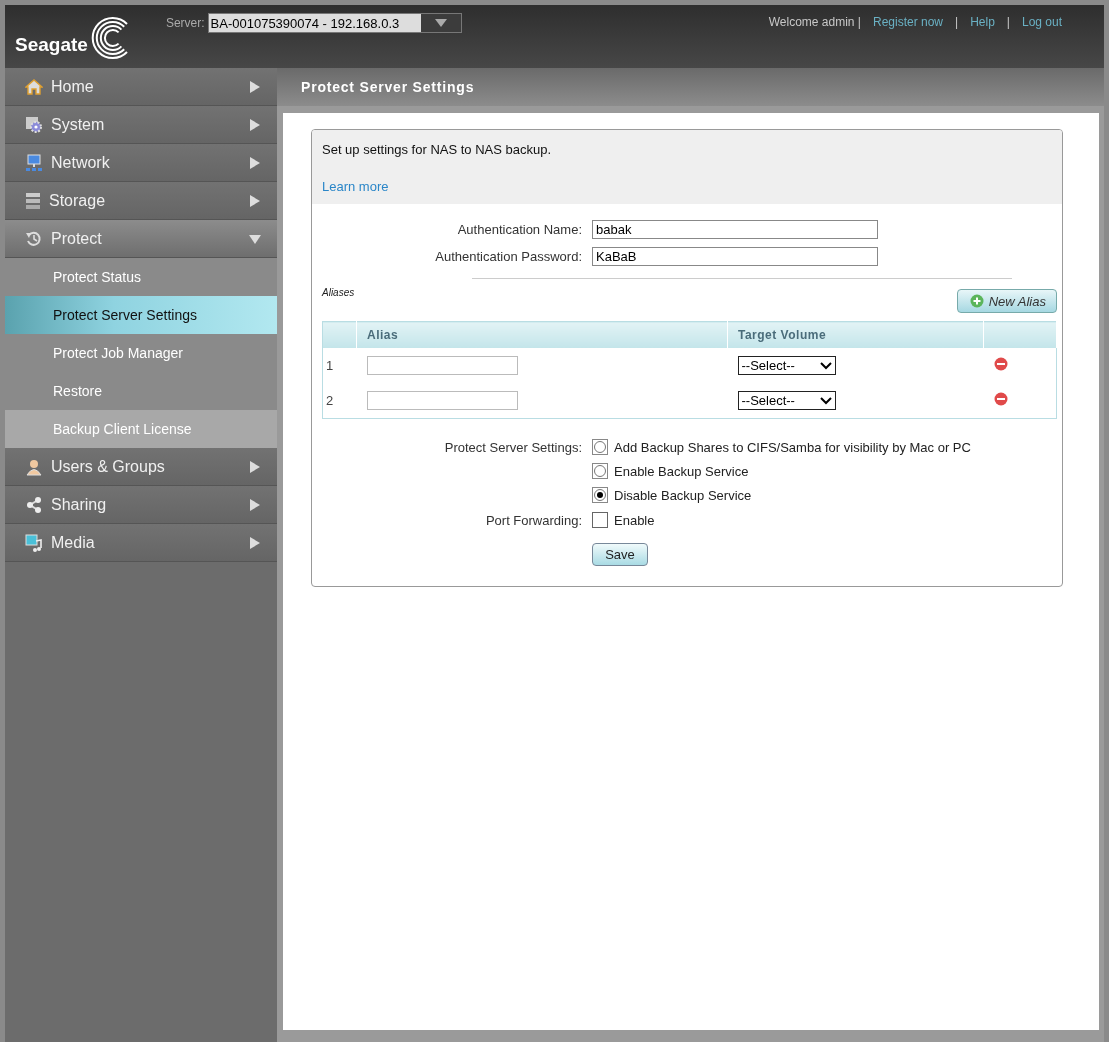 The width and height of the screenshot is (1109, 1042). What do you see at coordinates (542, 334) in the screenshot?
I see `column-header: Alias` at bounding box center [542, 334].